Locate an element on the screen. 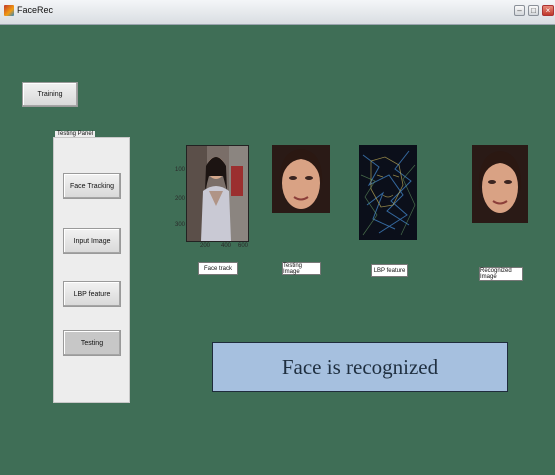  testing-button: Testing is located at coordinates (92, 343).